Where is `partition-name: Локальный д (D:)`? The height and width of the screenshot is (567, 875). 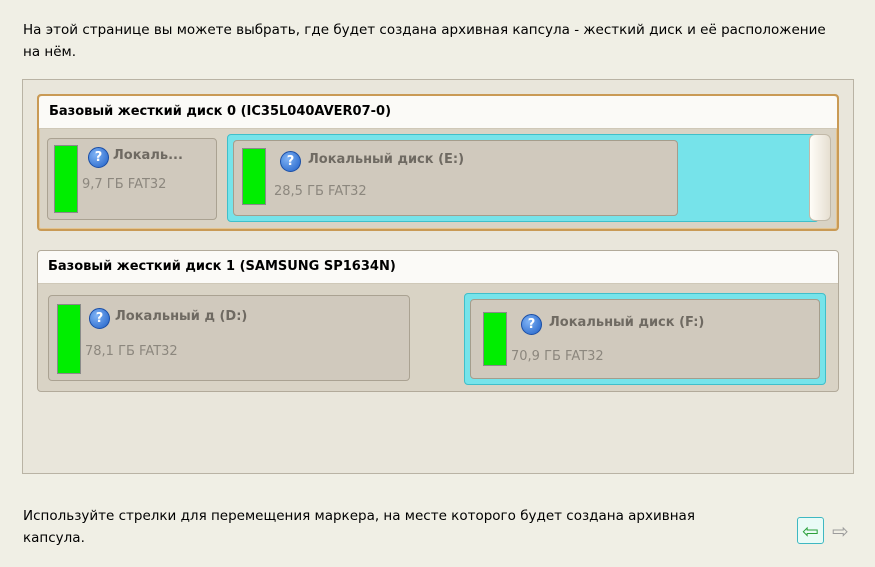
partition-name: Локальный д (D:) is located at coordinates (181, 316).